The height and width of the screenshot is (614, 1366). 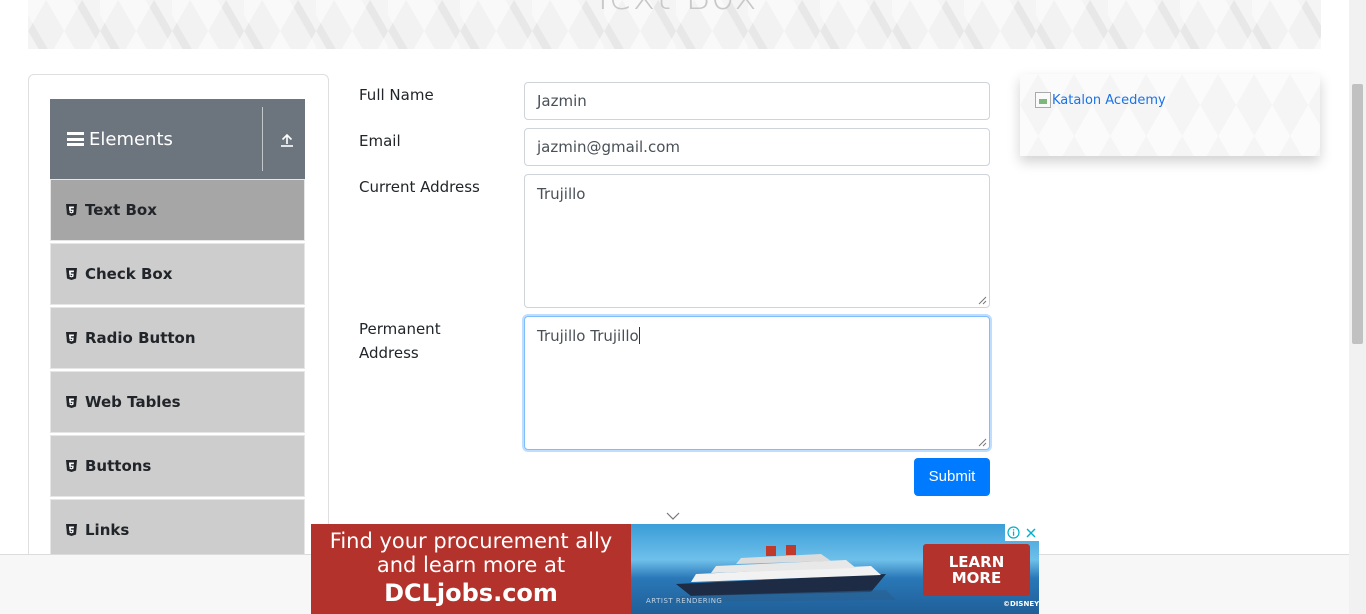 I want to click on elements-group-header: Elements, so click(x=177, y=139).